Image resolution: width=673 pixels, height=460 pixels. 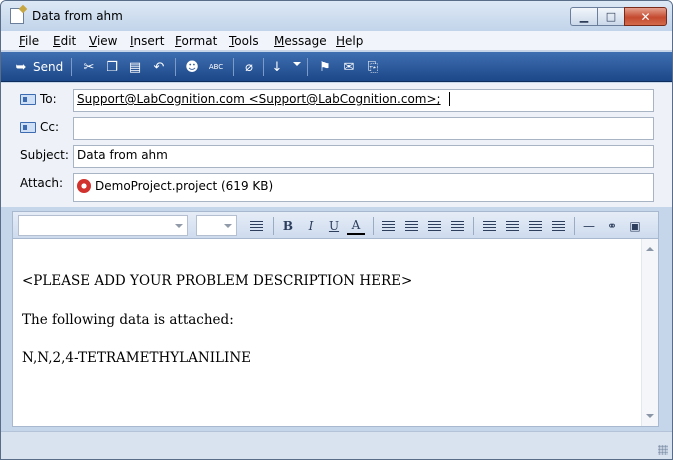 What do you see at coordinates (311, 226) in the screenshot?
I see `italic-button: I` at bounding box center [311, 226].